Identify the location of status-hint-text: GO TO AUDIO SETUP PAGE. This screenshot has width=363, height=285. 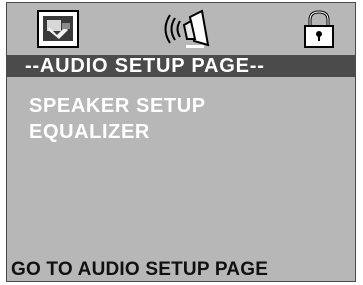
(140, 269).